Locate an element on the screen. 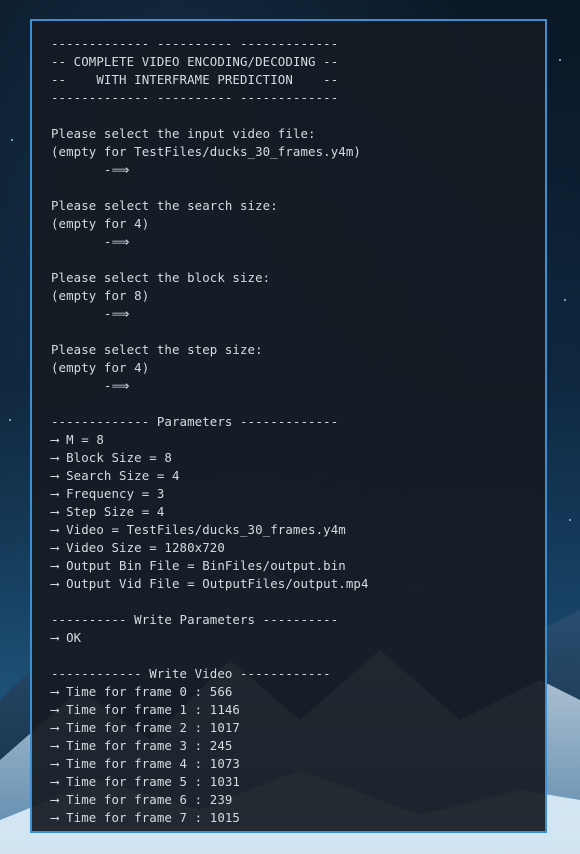 The height and width of the screenshot is (854, 580). parameter-line: ⟶ Video = TestFiles/ducks_30_frames.y4m is located at coordinates (198, 529).